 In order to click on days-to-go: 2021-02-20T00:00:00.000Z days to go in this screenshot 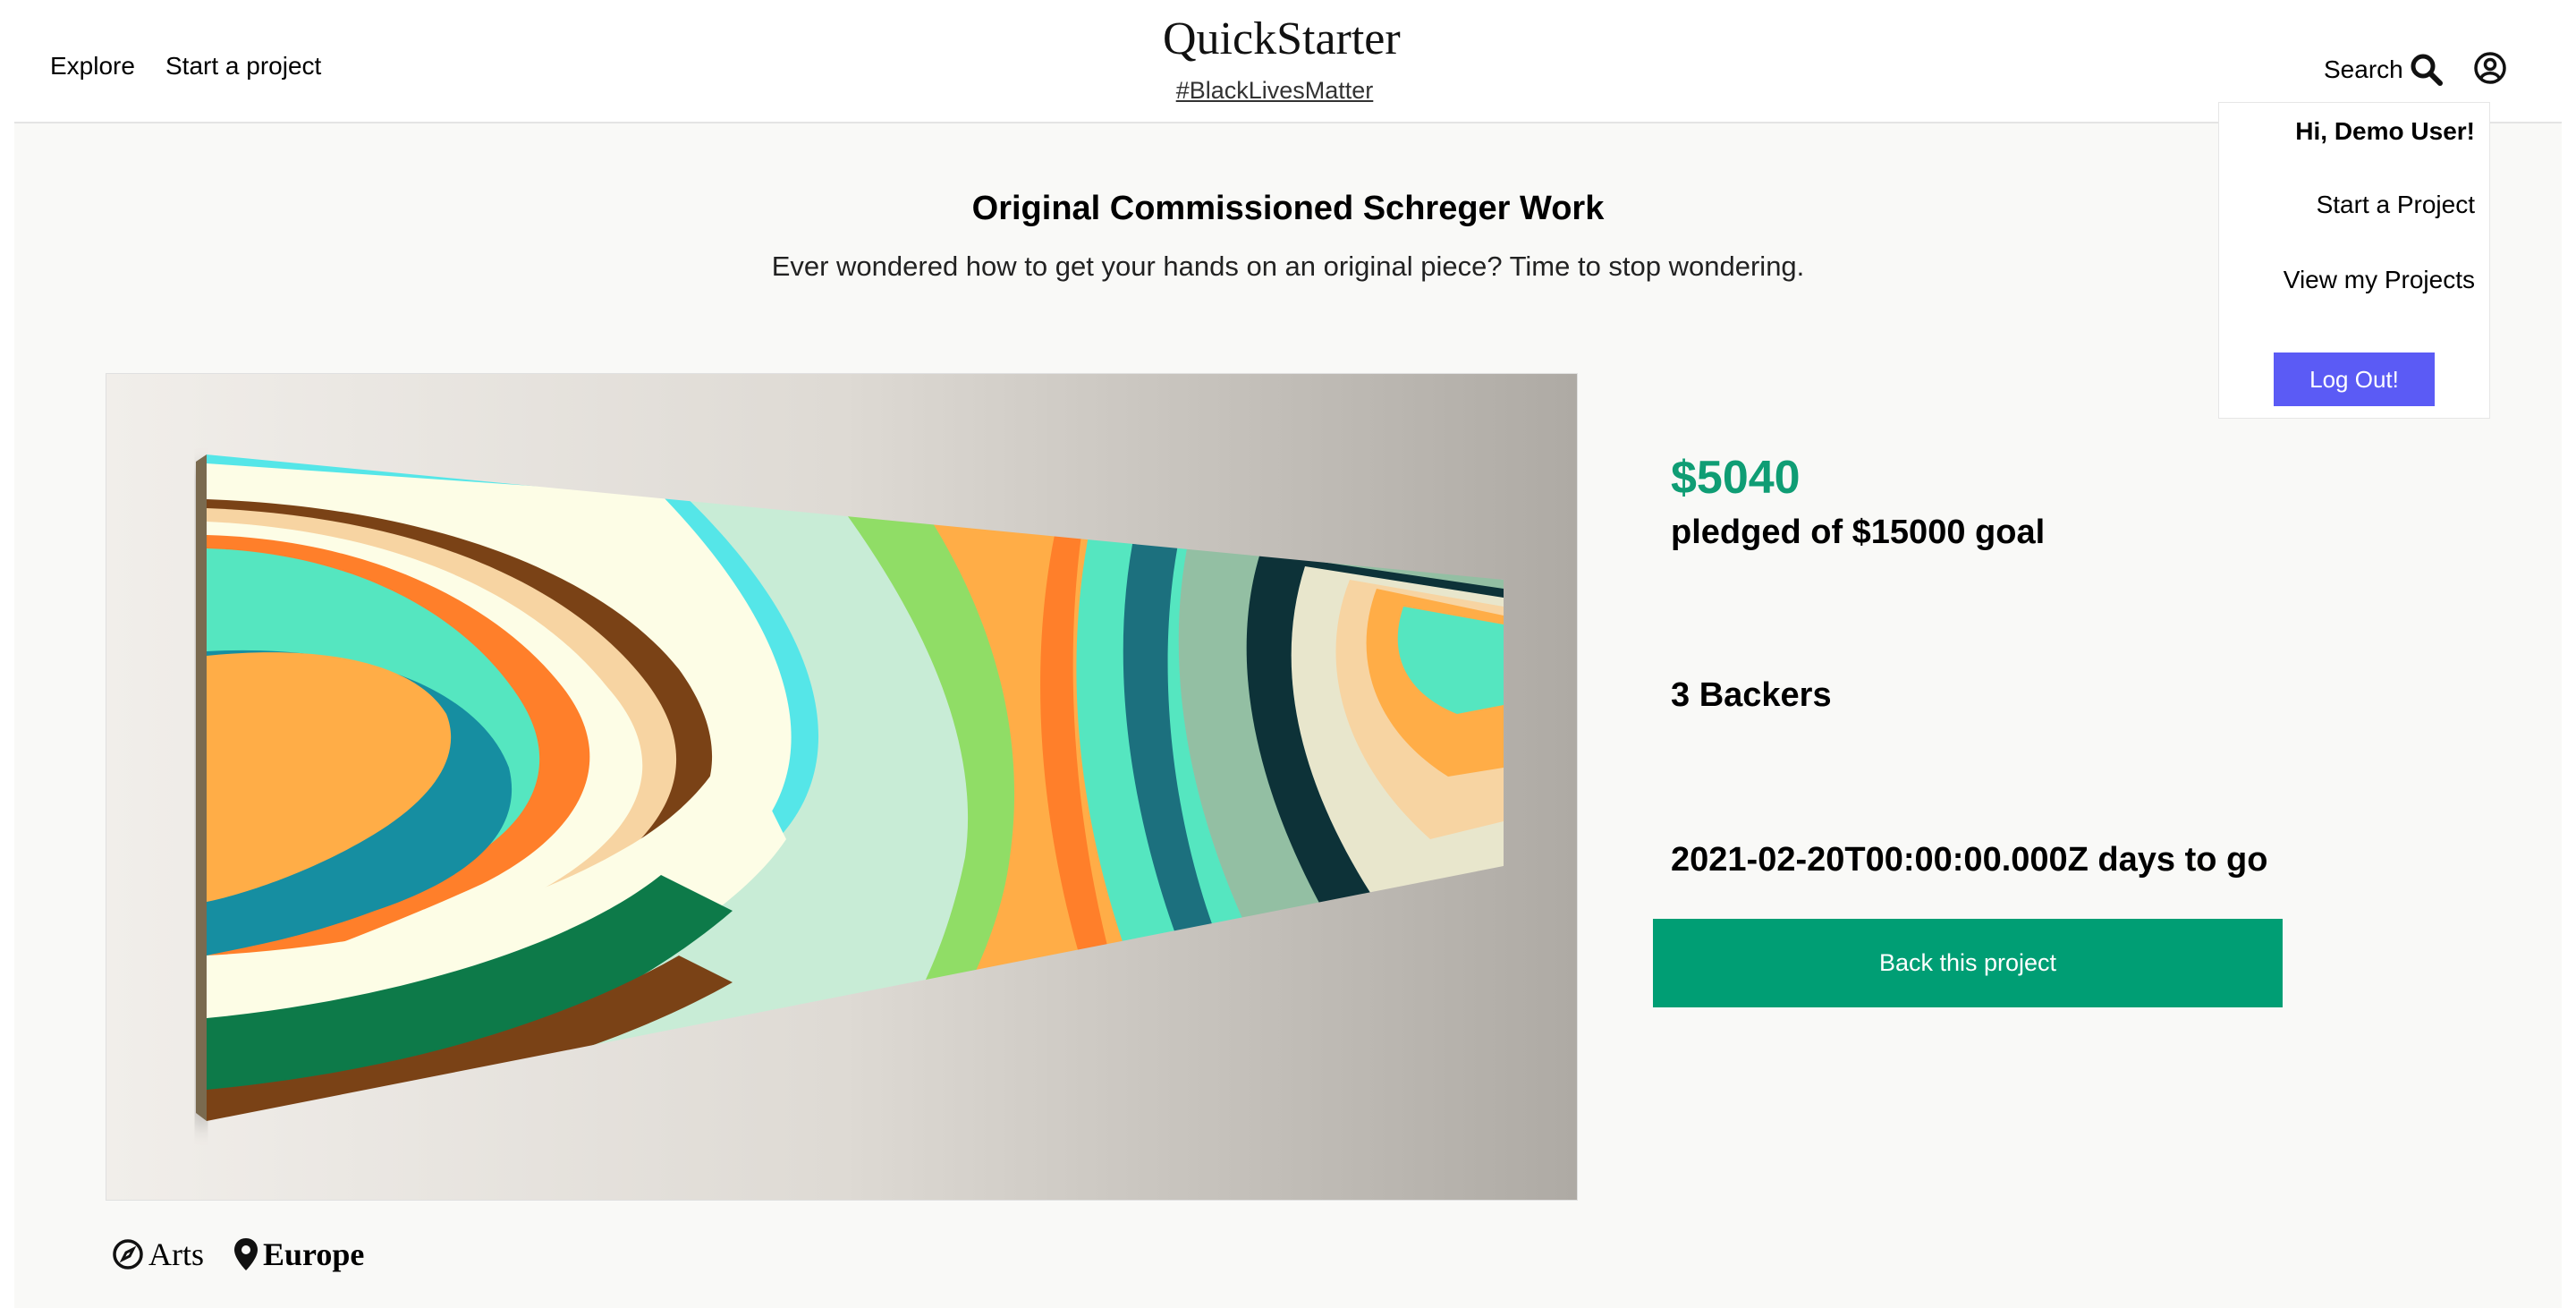, I will do `click(1969, 860)`.